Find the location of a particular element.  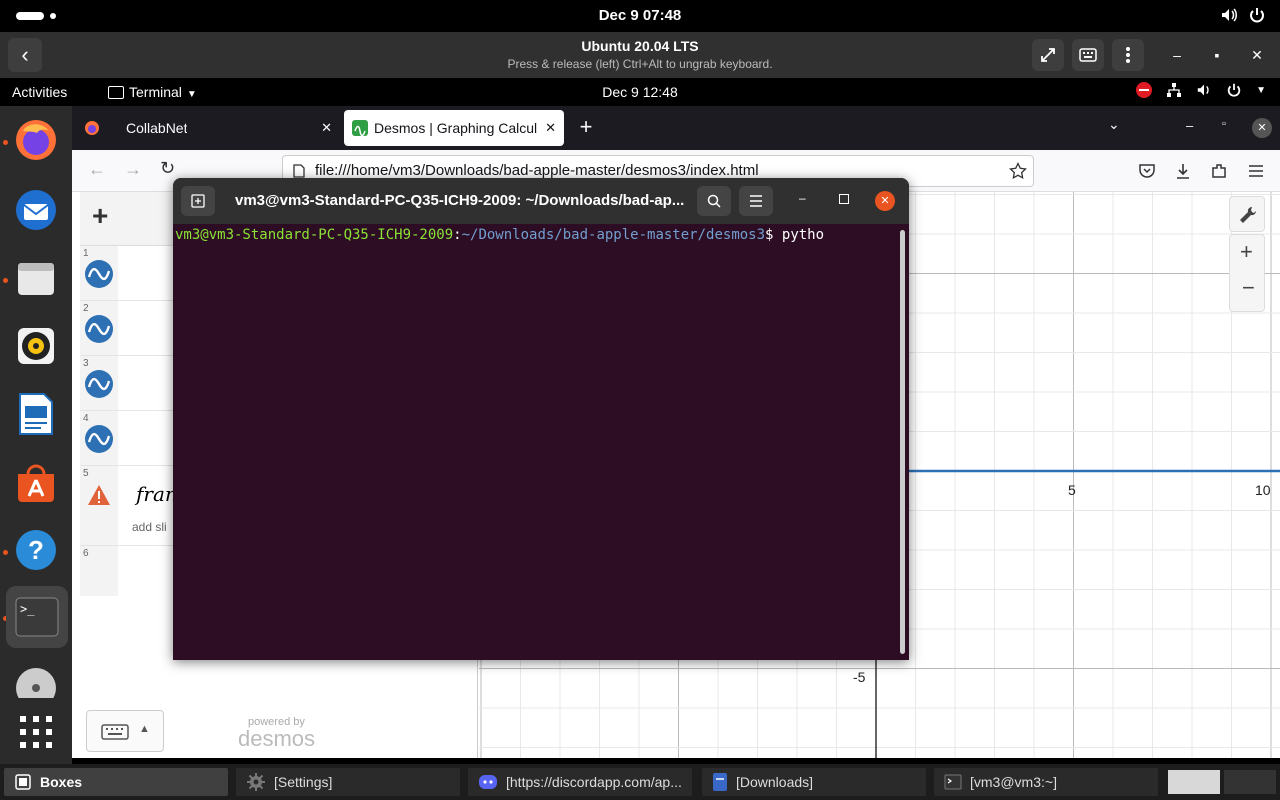

term-maximize-button is located at coordinates (844, 199).